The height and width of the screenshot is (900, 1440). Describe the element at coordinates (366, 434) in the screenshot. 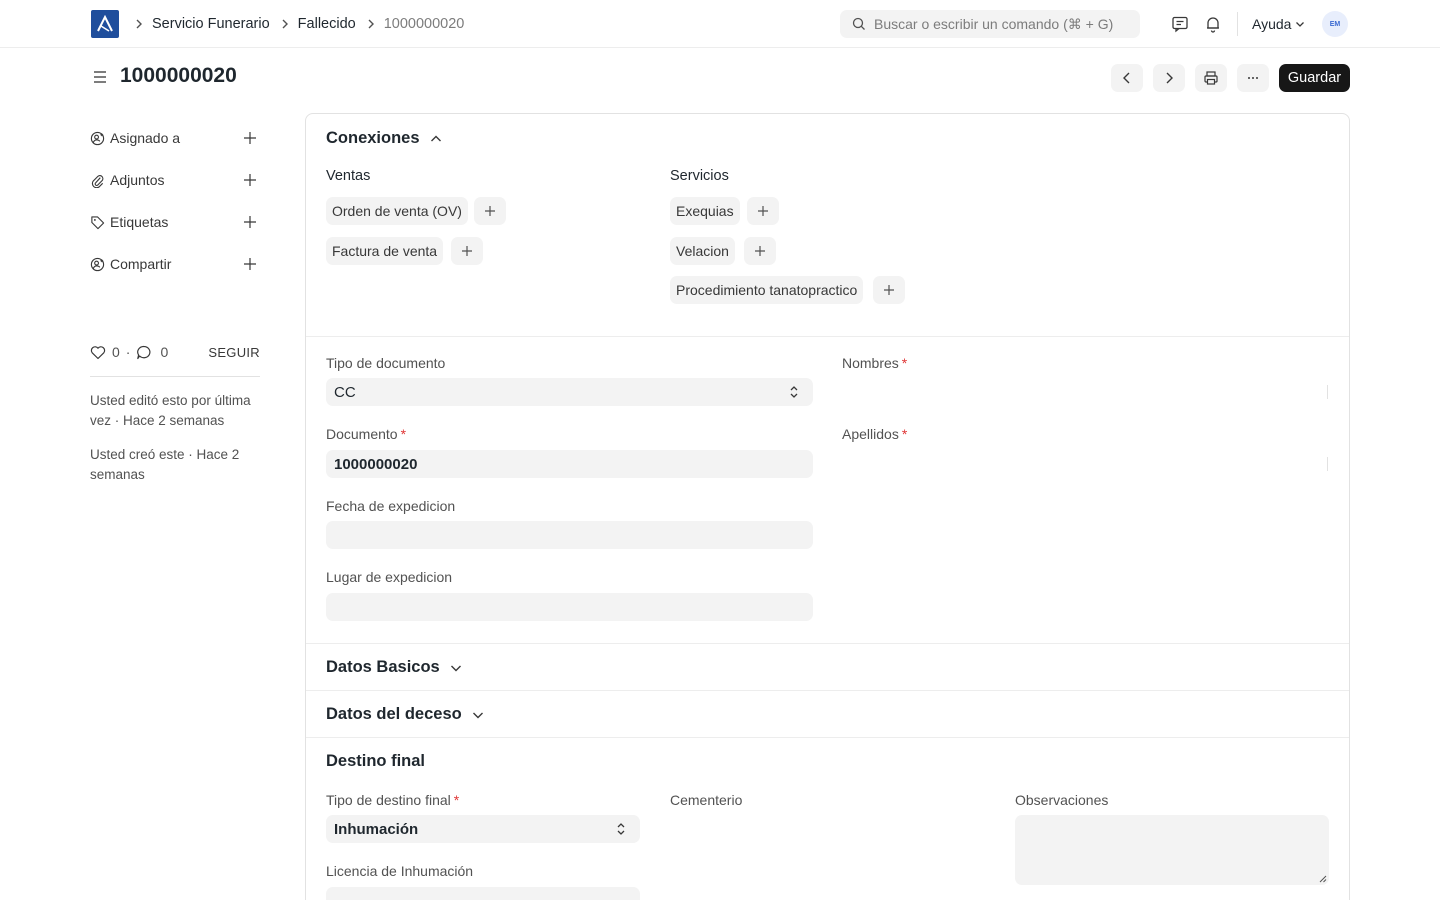

I see `documento-label: Documento *` at that location.